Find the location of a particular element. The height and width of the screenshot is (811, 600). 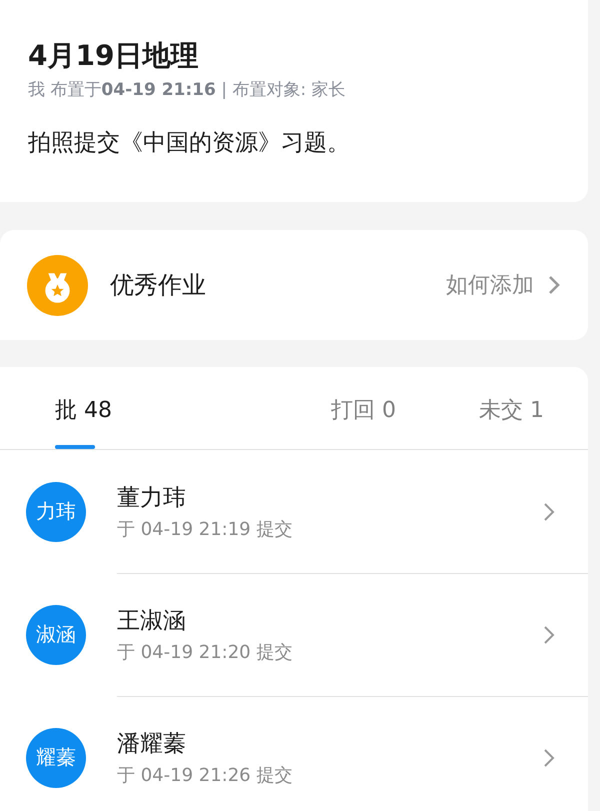

submit-time: 于 04-19 21:26 提交 is located at coordinates (205, 775).